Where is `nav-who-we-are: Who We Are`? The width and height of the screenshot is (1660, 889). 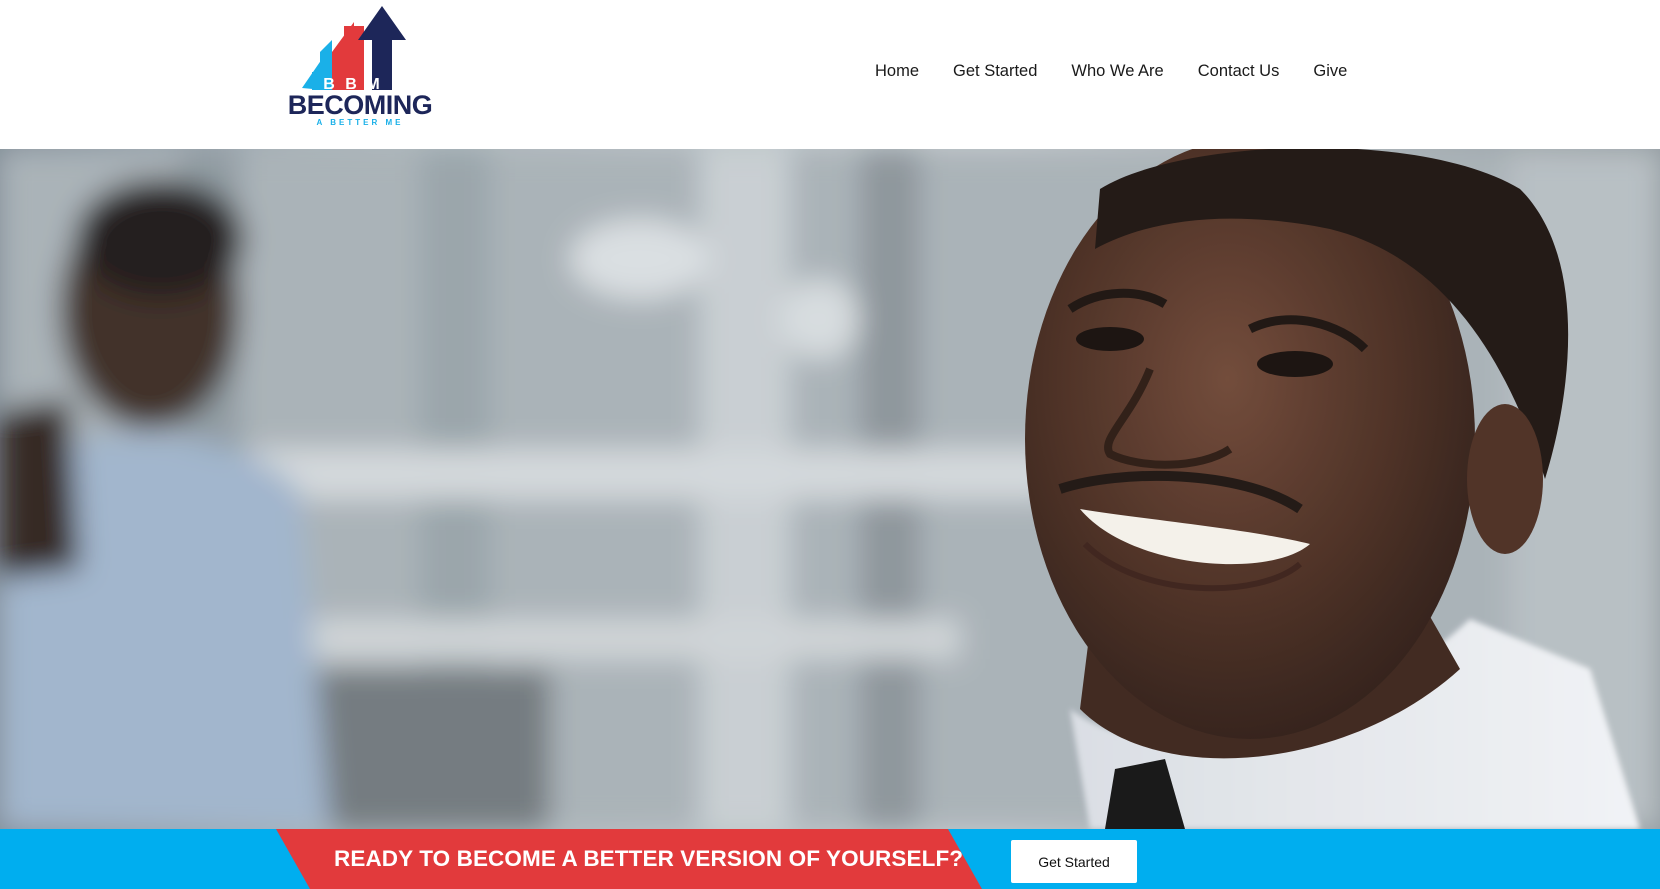 nav-who-we-are: Who We Are is located at coordinates (1117, 71).